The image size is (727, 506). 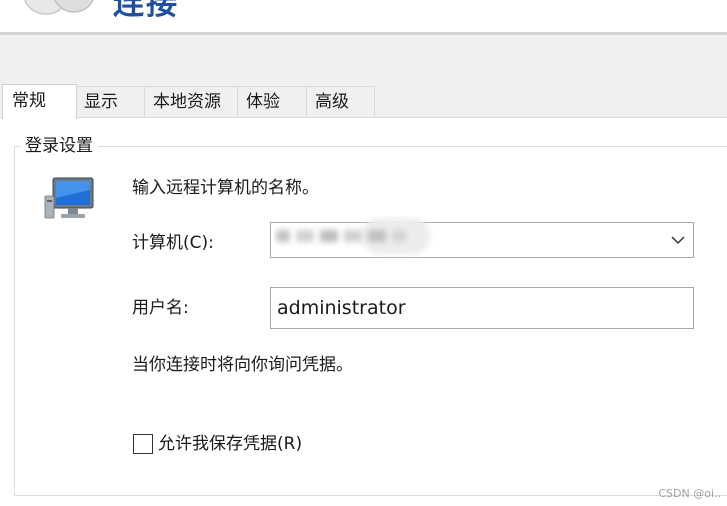 I want to click on remote-desktop-icon, so click(x=59, y=7).